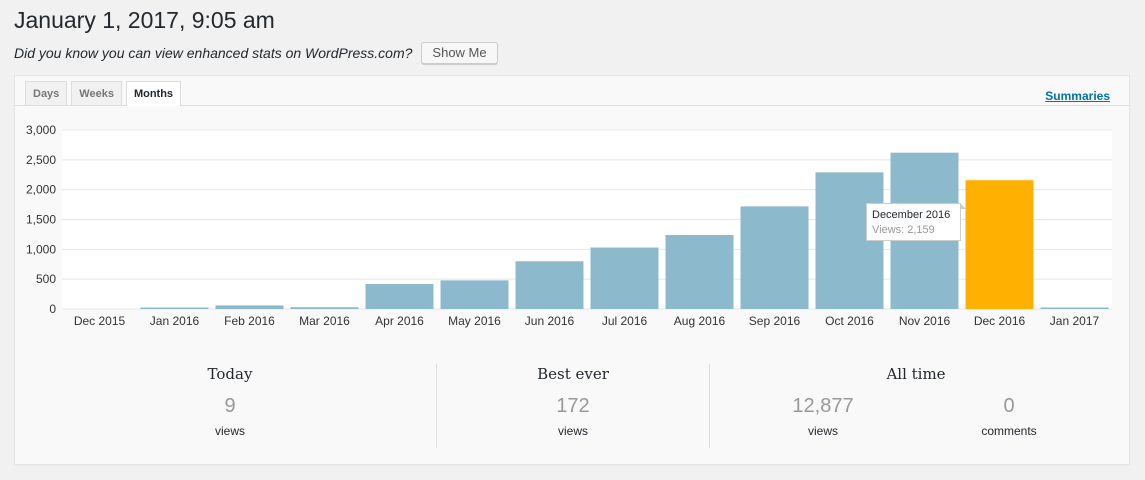  Describe the element at coordinates (550, 321) in the screenshot. I see `x-tick-label: Jun 2016` at that location.